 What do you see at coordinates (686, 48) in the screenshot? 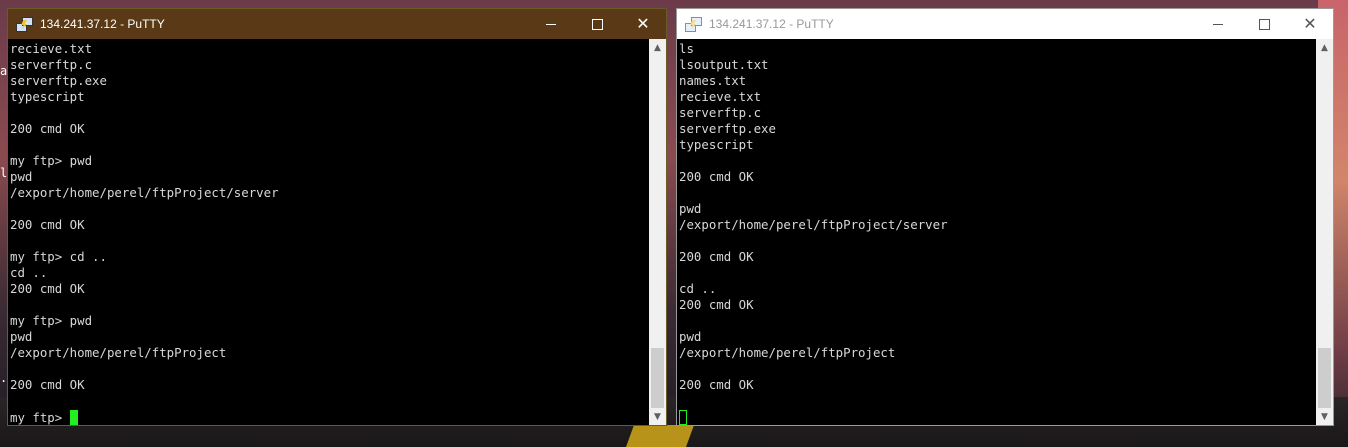
I see `terminal-line: ls` at bounding box center [686, 48].